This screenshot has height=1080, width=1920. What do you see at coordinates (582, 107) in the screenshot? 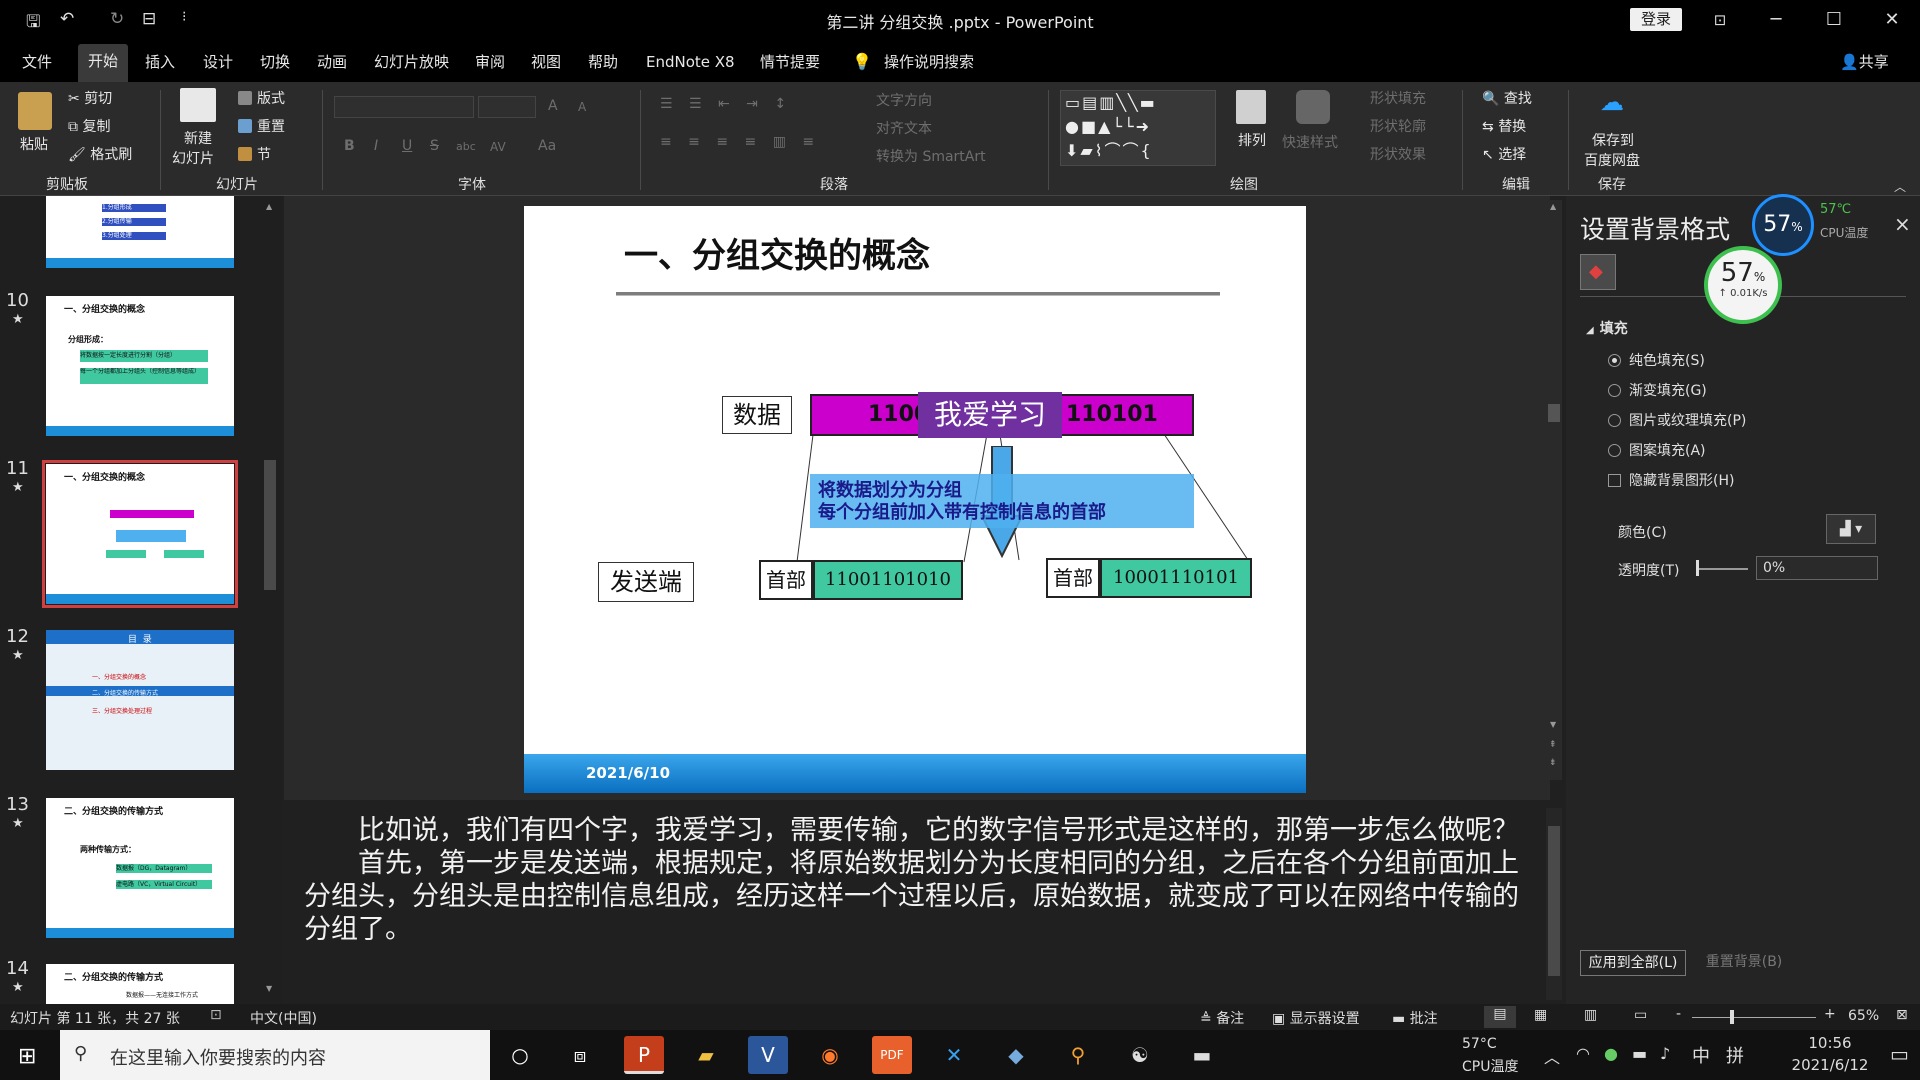
I see `shrink-font-icon: A` at bounding box center [582, 107].